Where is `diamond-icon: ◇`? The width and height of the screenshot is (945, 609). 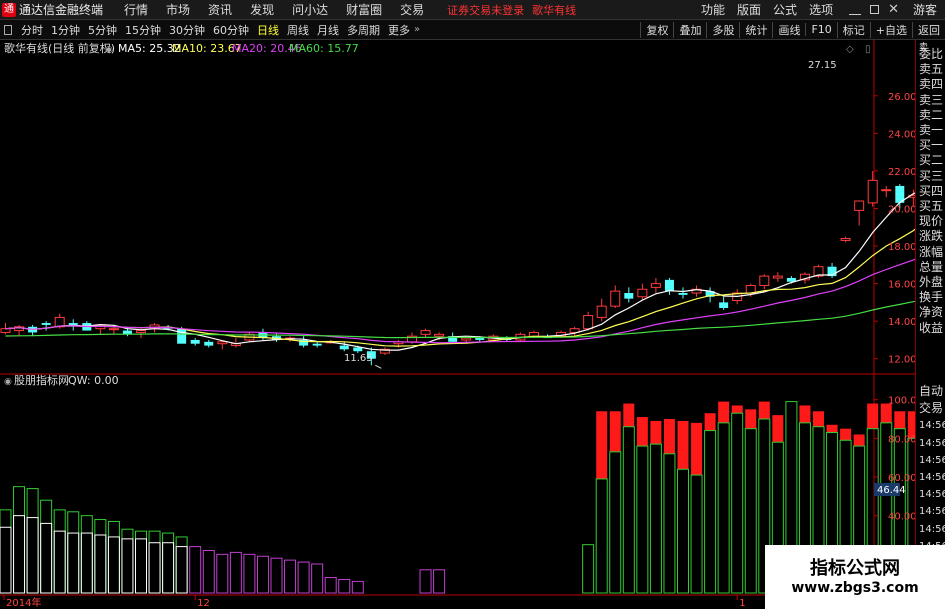
diamond-icon: ◇ is located at coordinates (850, 49).